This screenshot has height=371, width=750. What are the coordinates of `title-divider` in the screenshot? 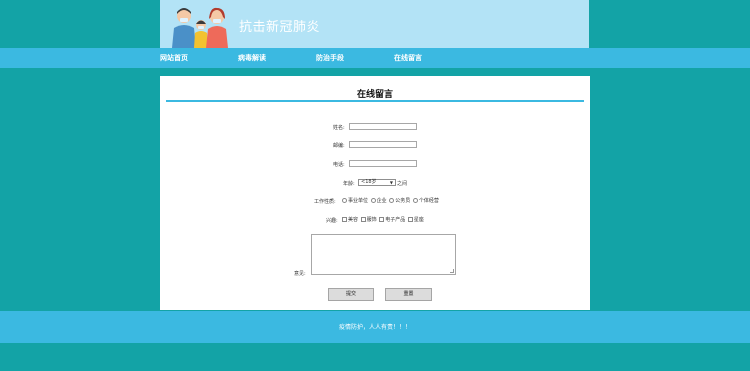 It's located at (375, 101).